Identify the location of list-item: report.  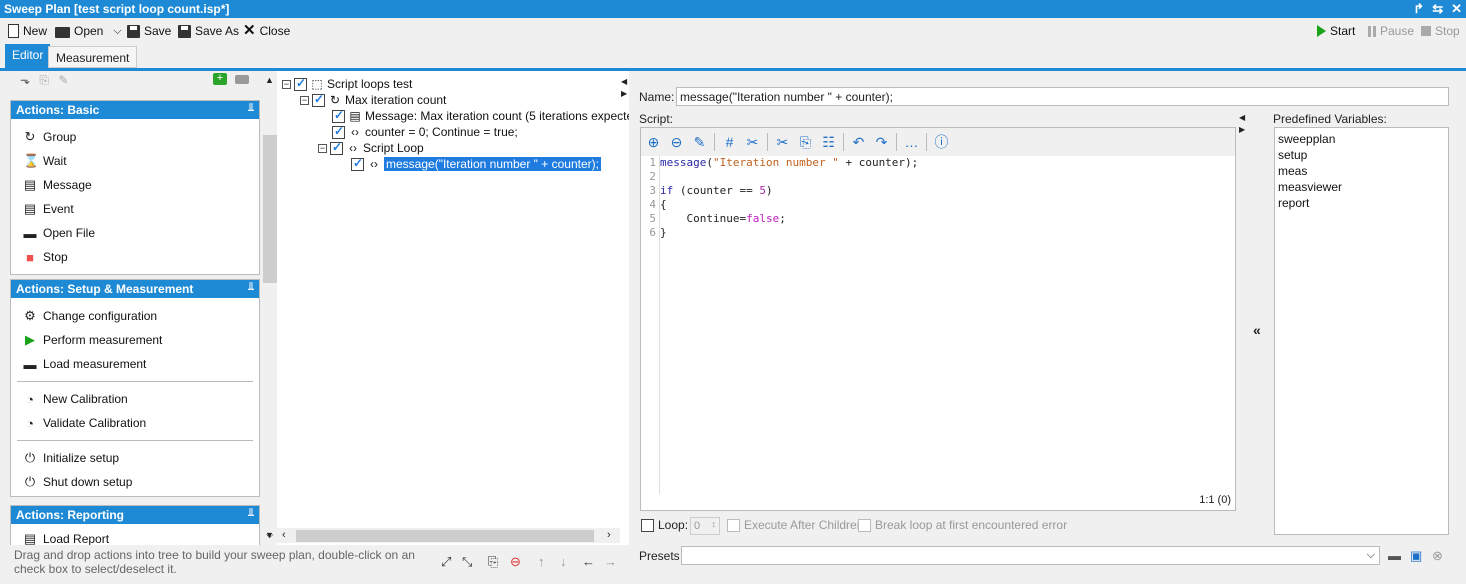
(1293, 203).